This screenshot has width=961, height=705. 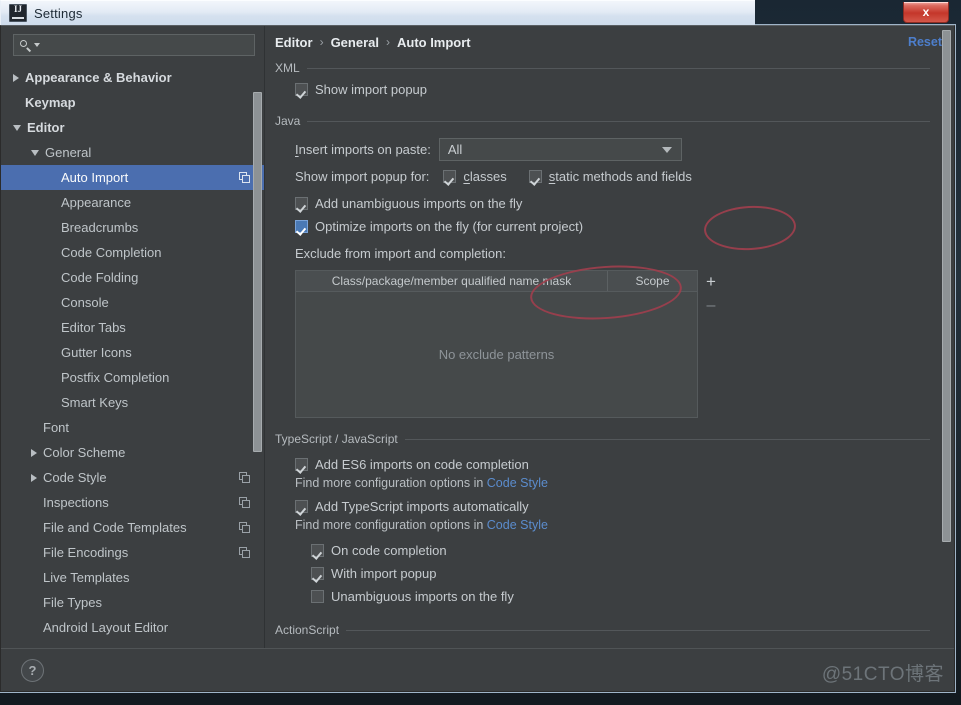 What do you see at coordinates (132, 577) in the screenshot?
I see `sidebar-item-live-templates: Live Templates` at bounding box center [132, 577].